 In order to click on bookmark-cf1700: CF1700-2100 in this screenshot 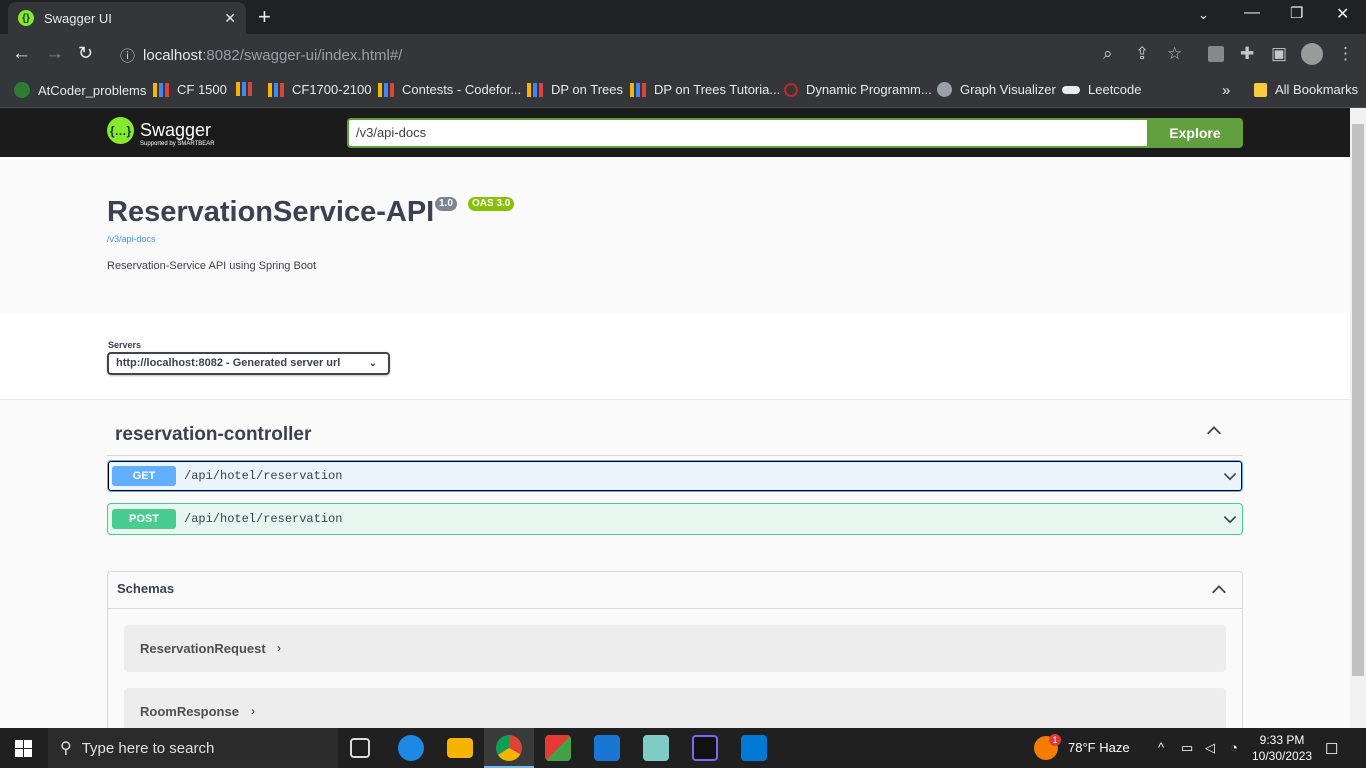, I will do `click(320, 89)`.